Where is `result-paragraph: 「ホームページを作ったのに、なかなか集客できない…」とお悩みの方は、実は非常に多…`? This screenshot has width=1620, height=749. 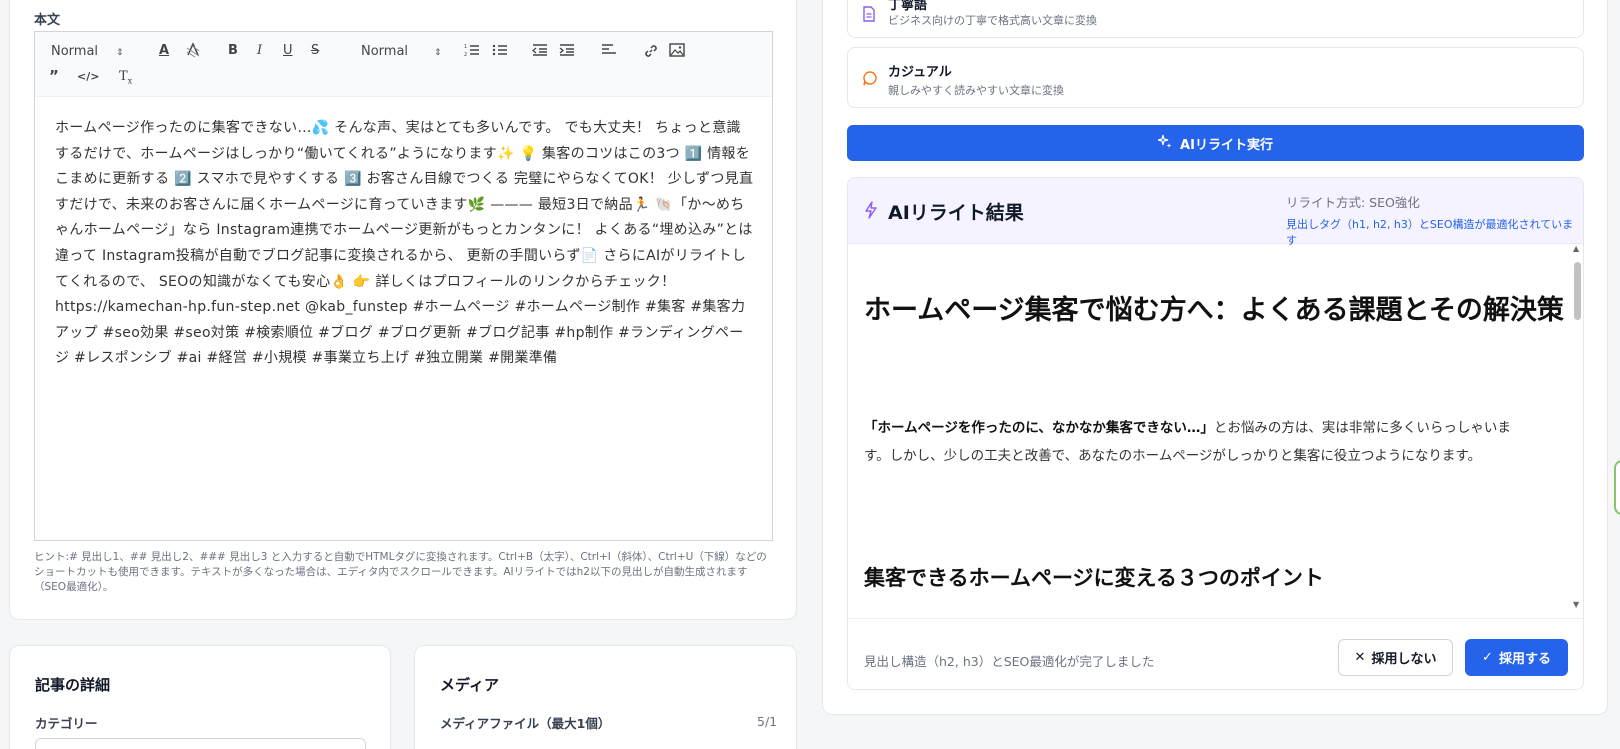
result-paragraph: 「ホームページを作ったのに、なかなか集客できない…」とお悩みの方は、実は非常に多… is located at coordinates (1199, 442).